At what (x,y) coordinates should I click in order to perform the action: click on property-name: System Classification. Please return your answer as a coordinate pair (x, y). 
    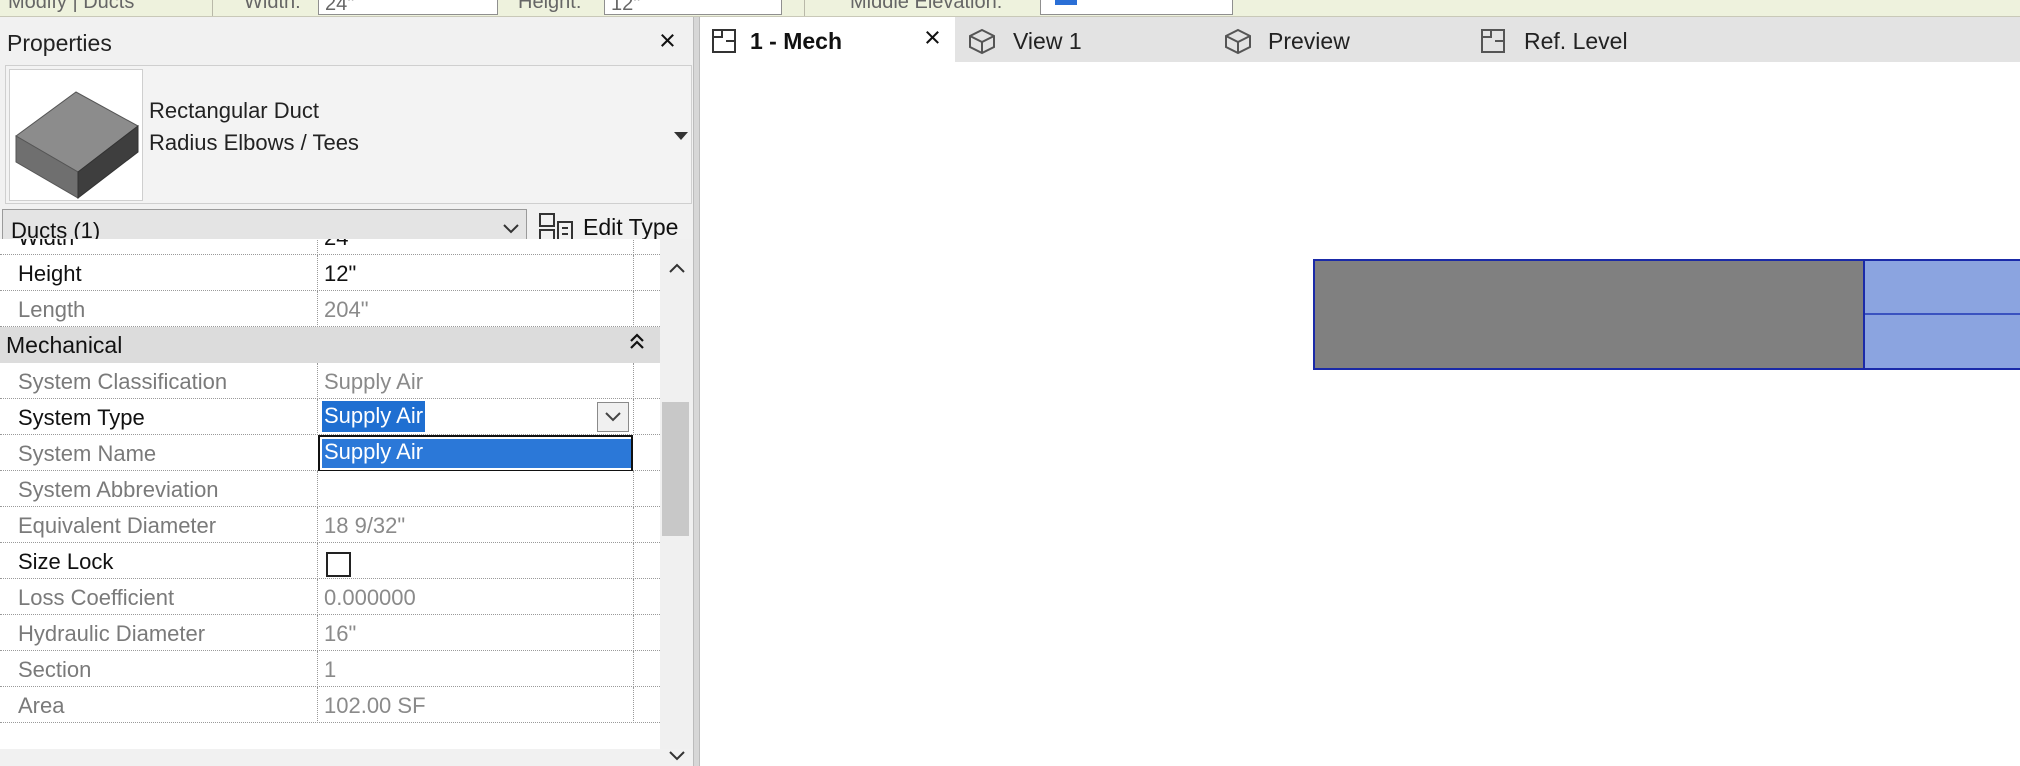
    Looking at the image, I should click on (123, 381).